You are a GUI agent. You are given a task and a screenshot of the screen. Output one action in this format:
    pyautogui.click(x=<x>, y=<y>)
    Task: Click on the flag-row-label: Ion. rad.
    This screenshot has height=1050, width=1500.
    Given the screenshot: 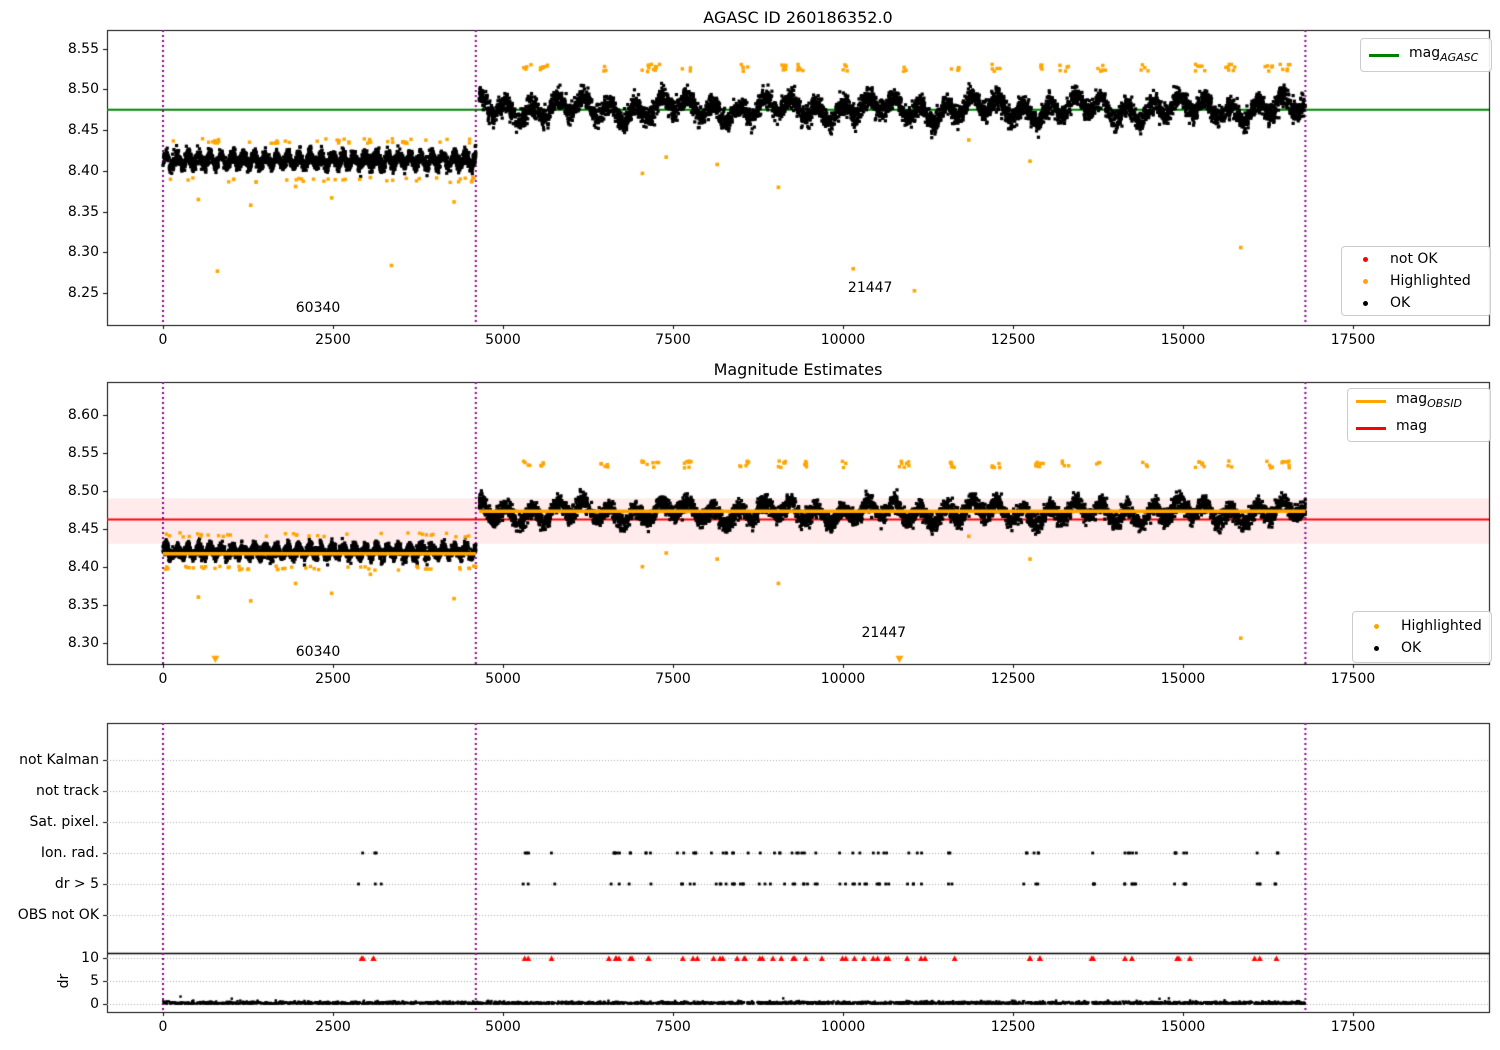 What is the action you would take?
    pyautogui.click(x=69, y=853)
    